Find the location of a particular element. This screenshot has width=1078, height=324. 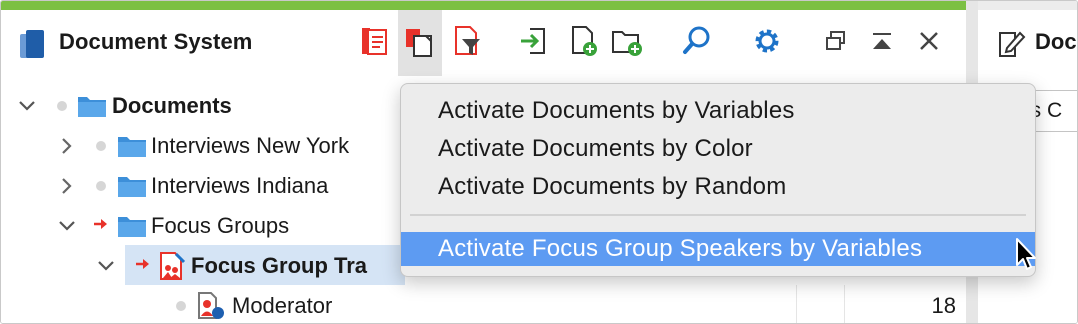

import-button is located at coordinates (533, 41).